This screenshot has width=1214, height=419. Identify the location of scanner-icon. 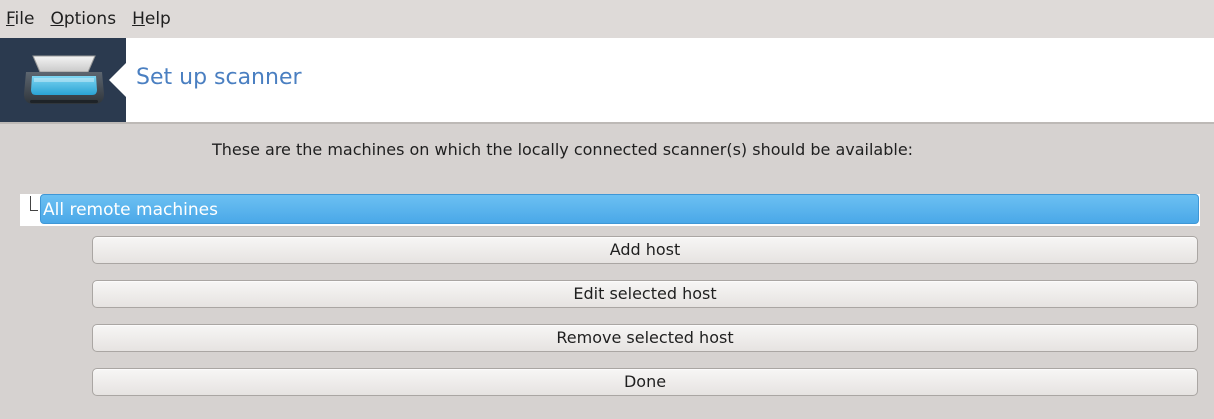
(64, 79).